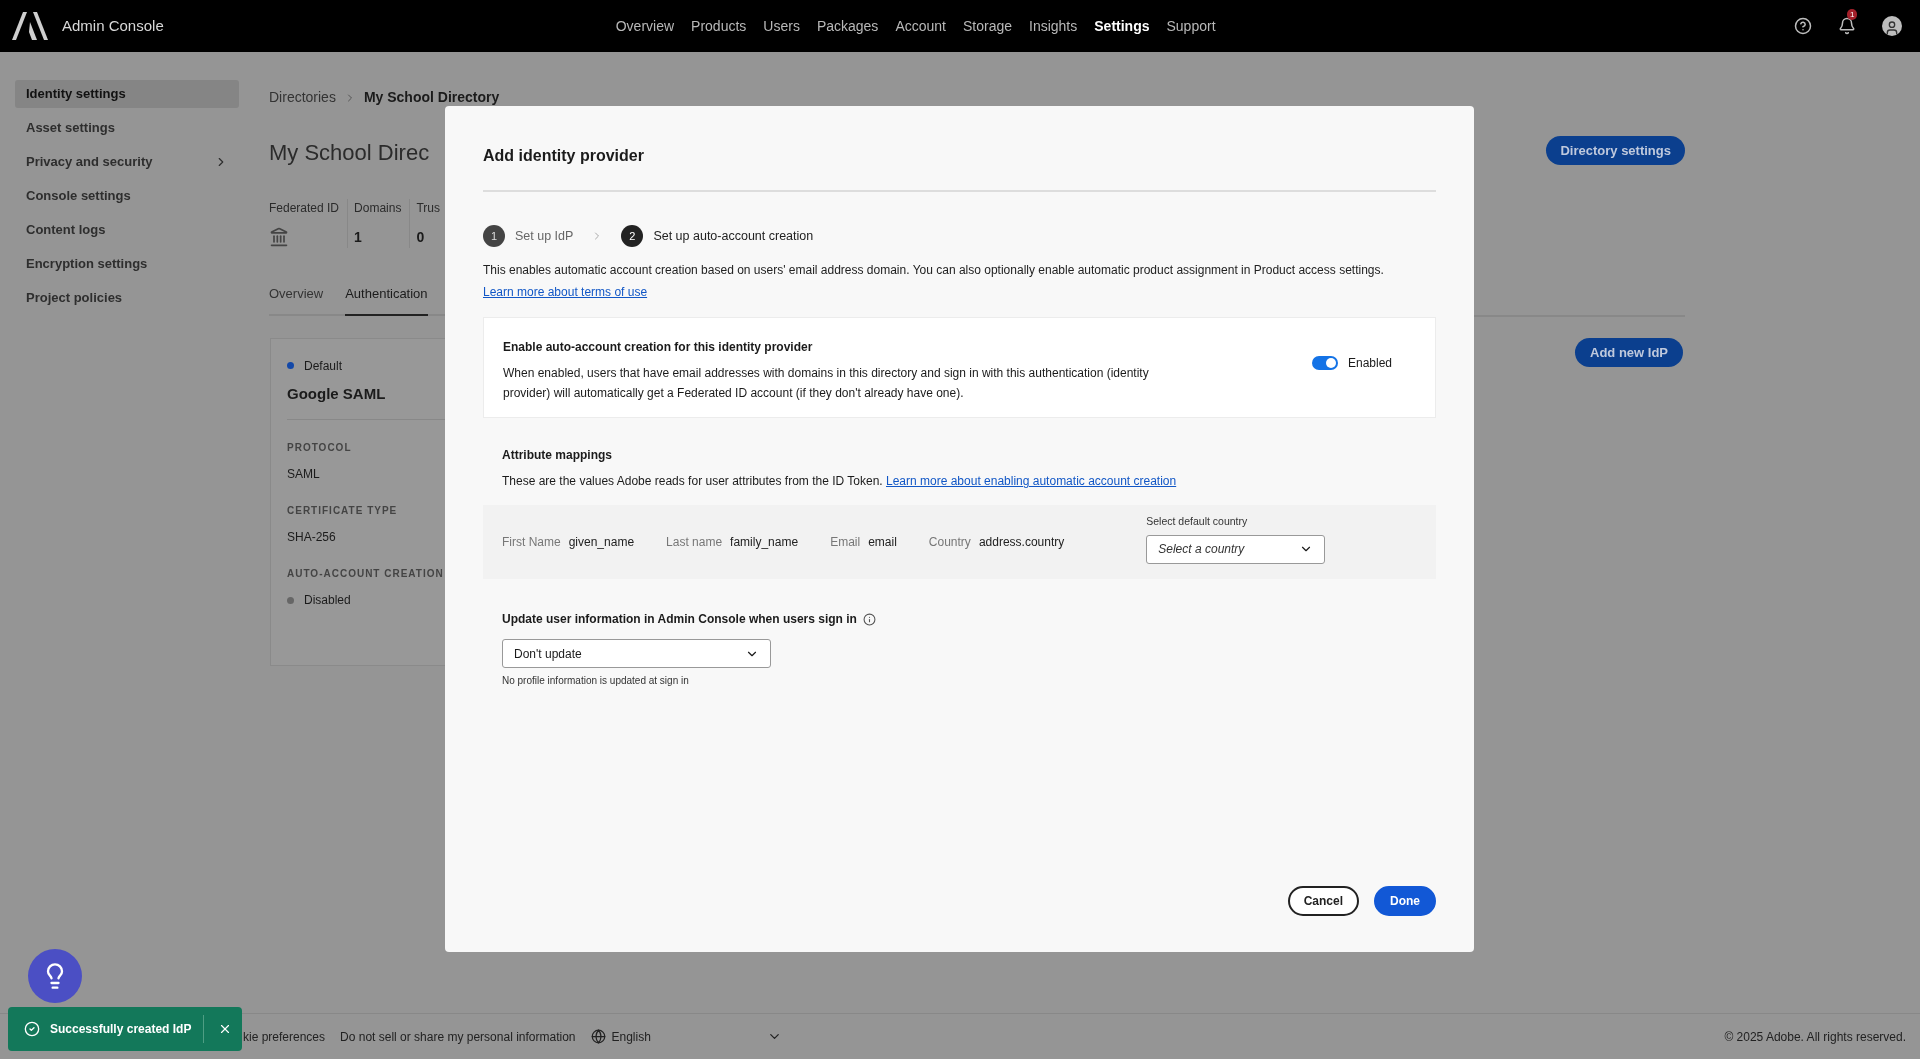 The height and width of the screenshot is (1059, 1920). Describe the element at coordinates (1323, 901) in the screenshot. I see `cancel-button: Cancel` at that location.